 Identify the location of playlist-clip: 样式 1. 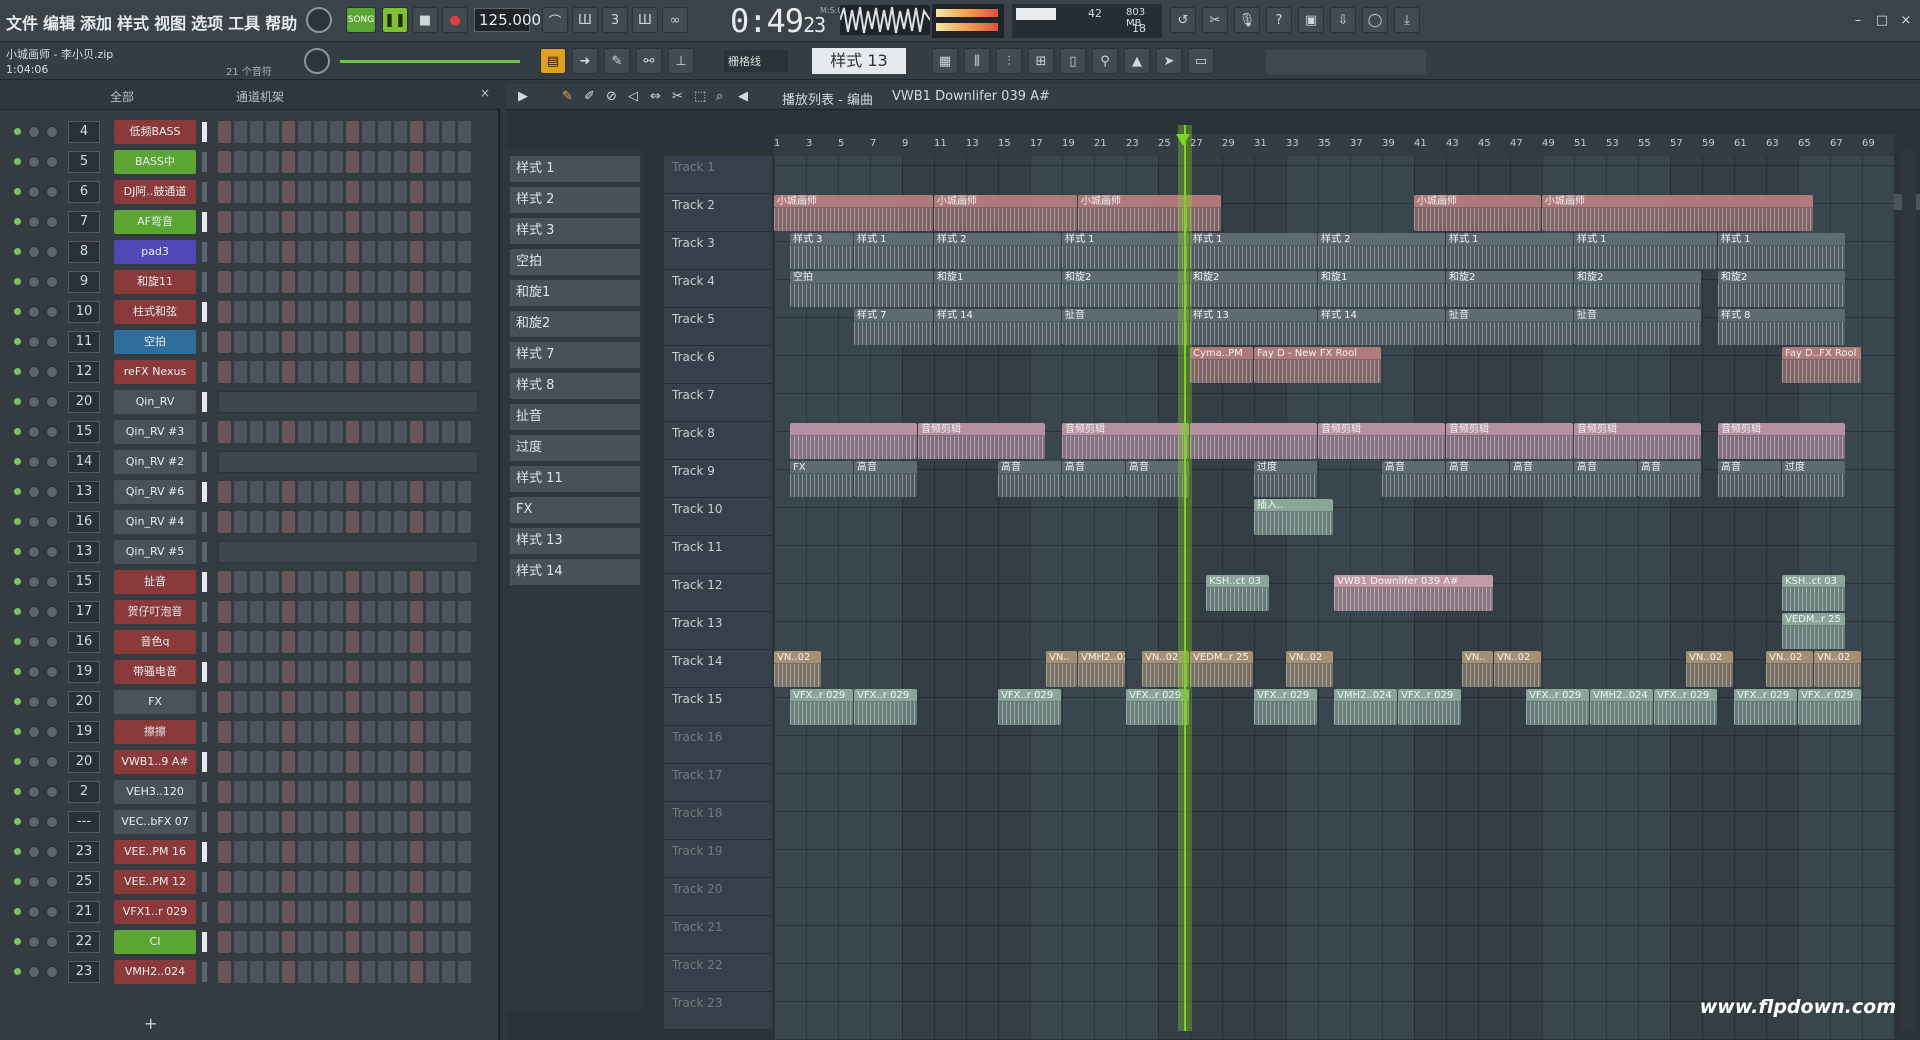
(1645, 251).